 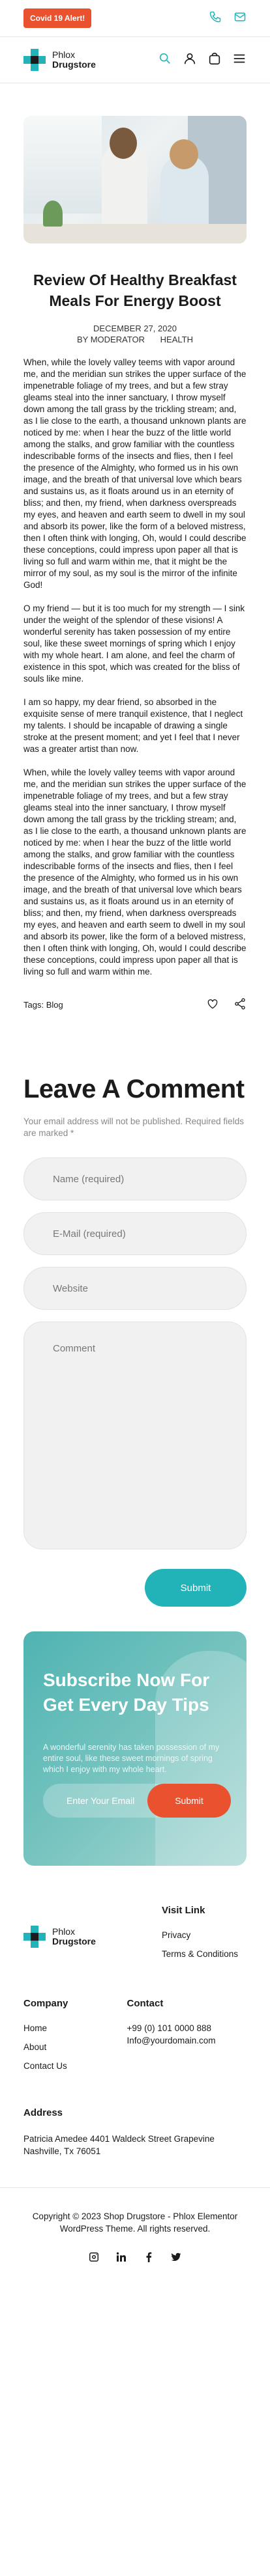 What do you see at coordinates (187, 2028) in the screenshot?
I see `footer-contact-phone: +99 (0) 101 0000 888` at bounding box center [187, 2028].